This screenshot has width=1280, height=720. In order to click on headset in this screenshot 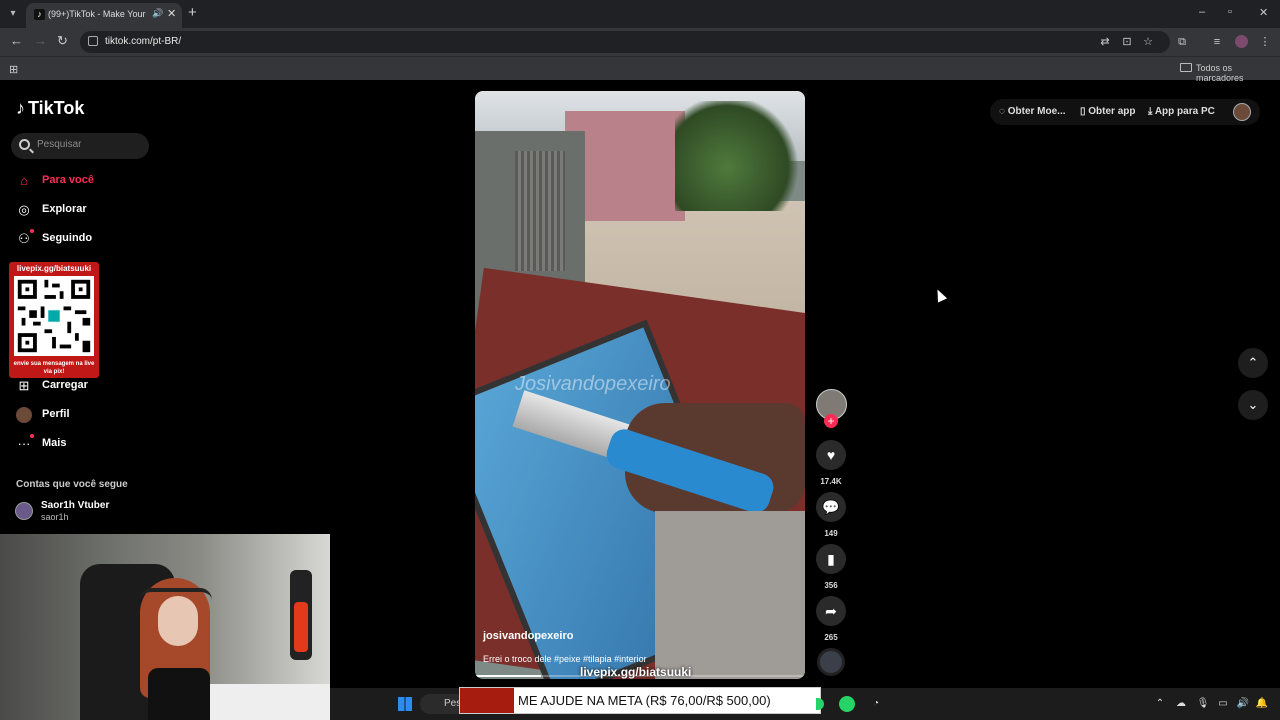, I will do `click(176, 594)`.